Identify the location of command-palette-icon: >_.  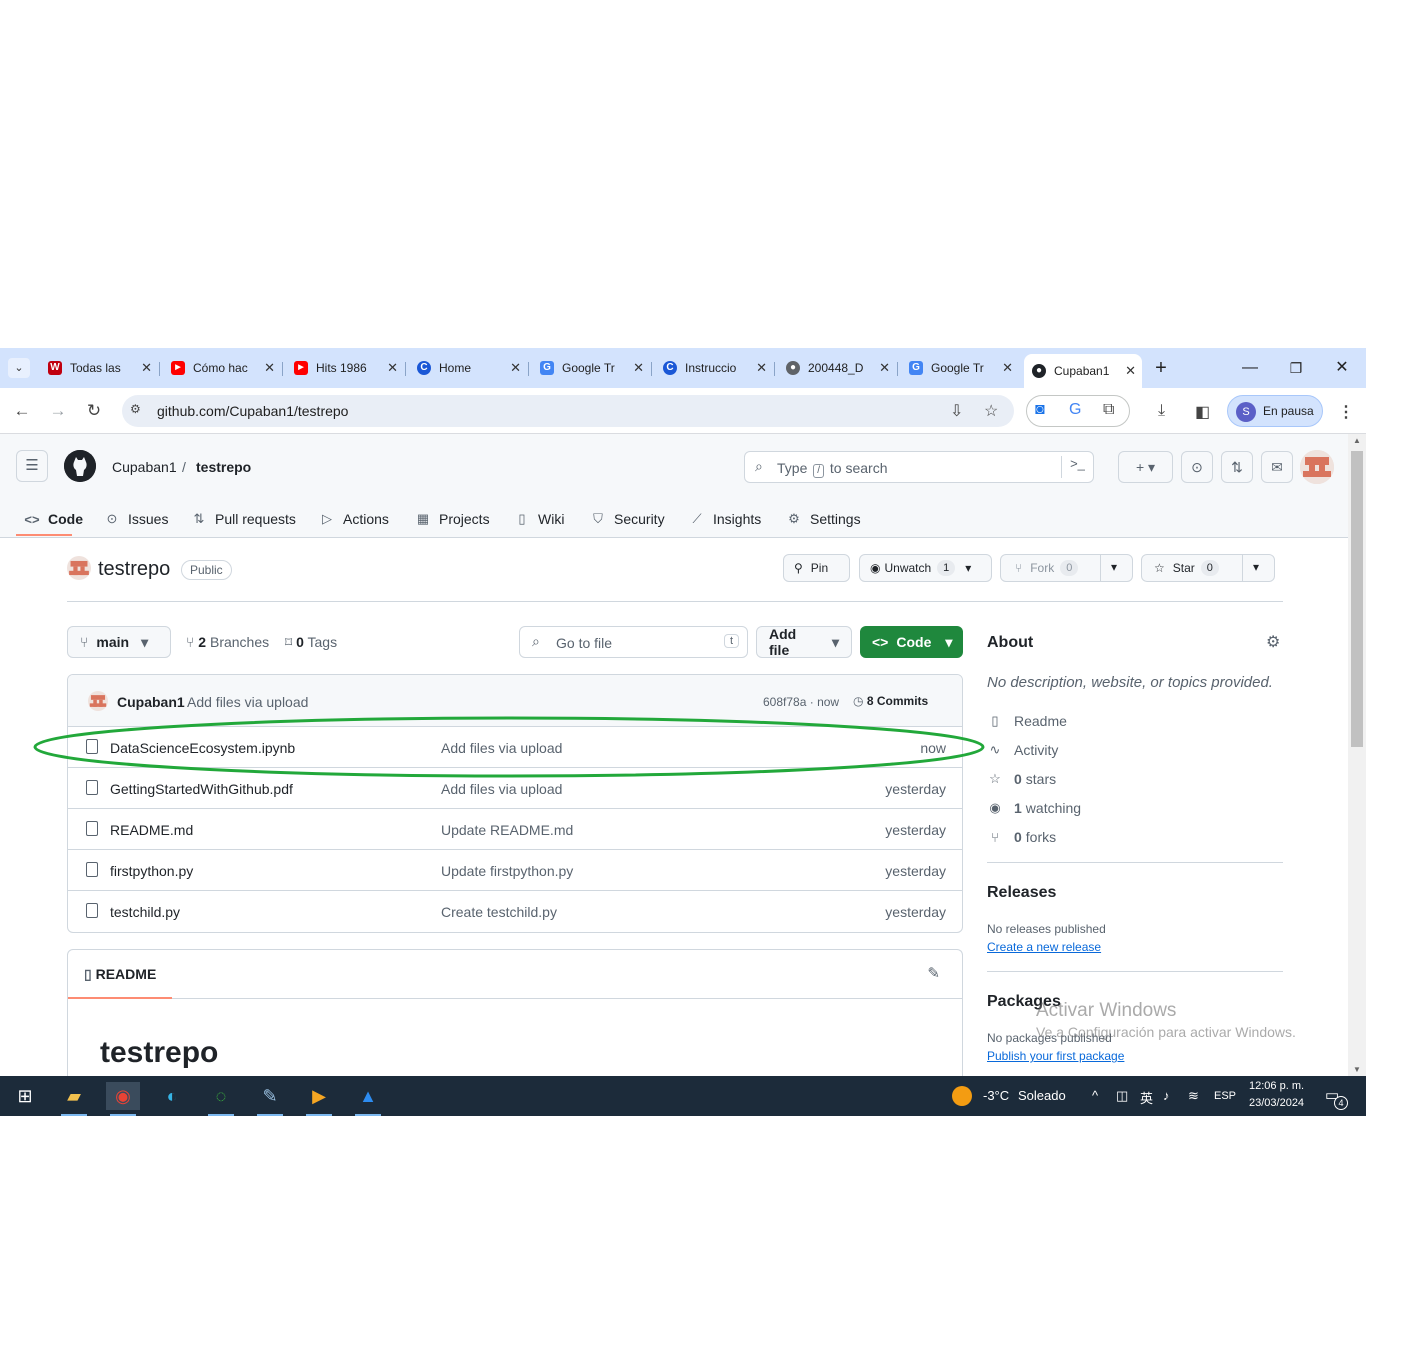
(1077, 467).